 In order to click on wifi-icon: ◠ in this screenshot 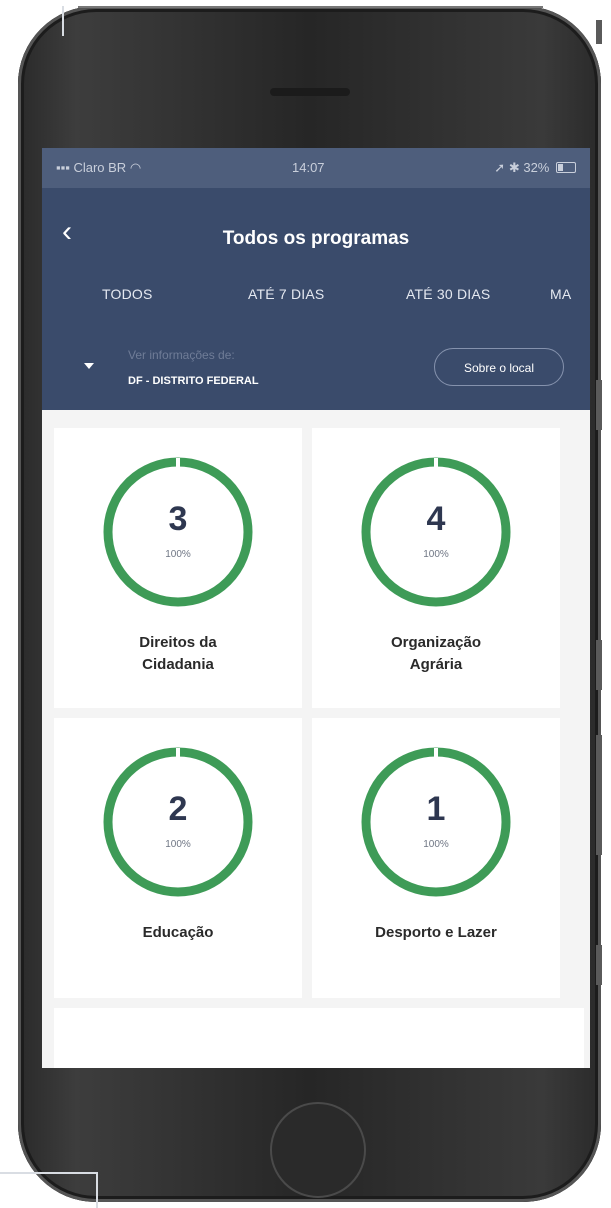, I will do `click(135, 167)`.